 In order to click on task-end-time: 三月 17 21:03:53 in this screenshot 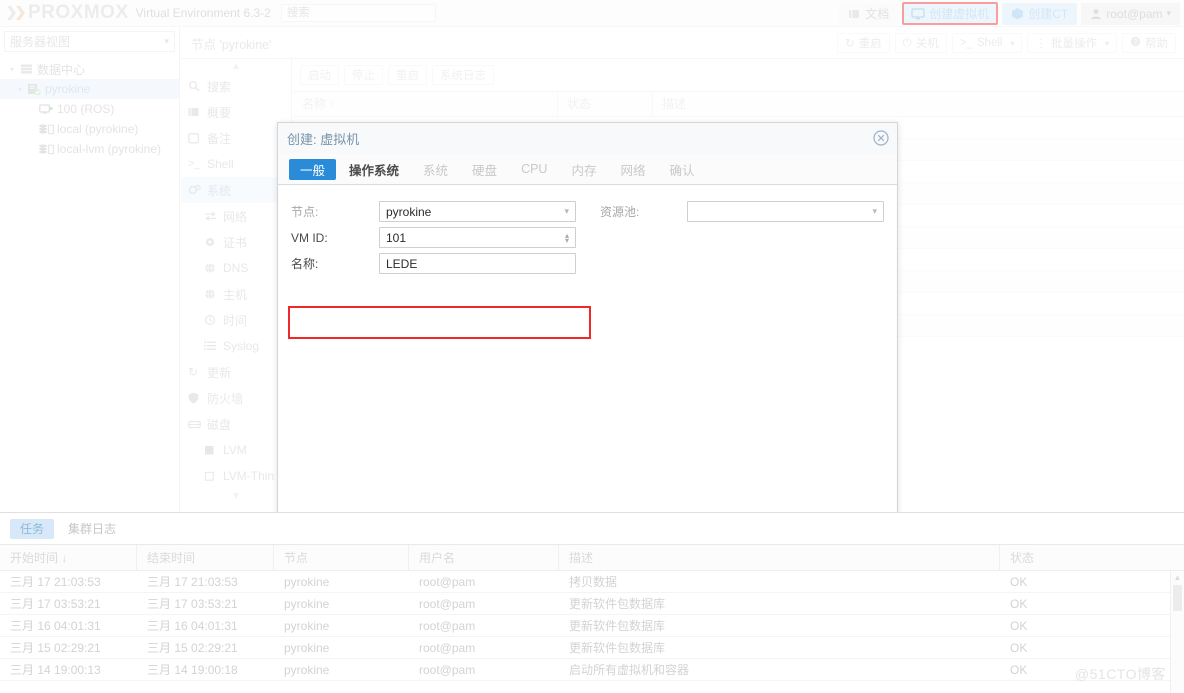, I will do `click(192, 581)`.